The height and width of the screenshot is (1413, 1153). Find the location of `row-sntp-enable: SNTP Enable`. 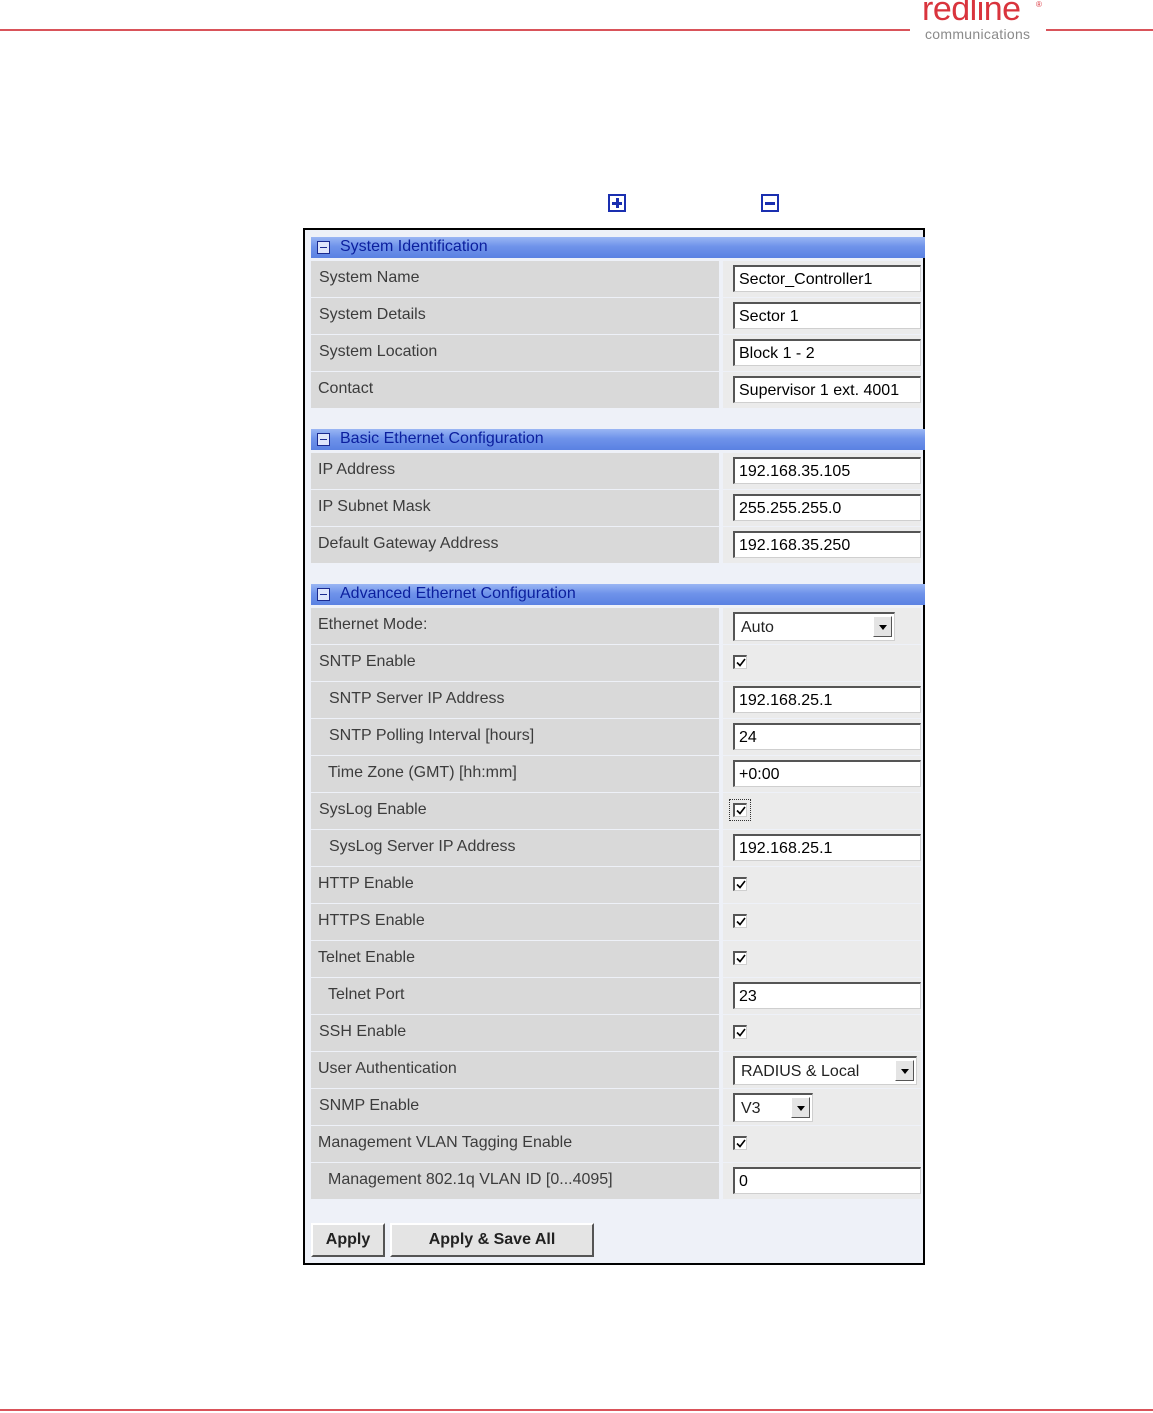

row-sntp-enable: SNTP Enable is located at coordinates (616, 663).